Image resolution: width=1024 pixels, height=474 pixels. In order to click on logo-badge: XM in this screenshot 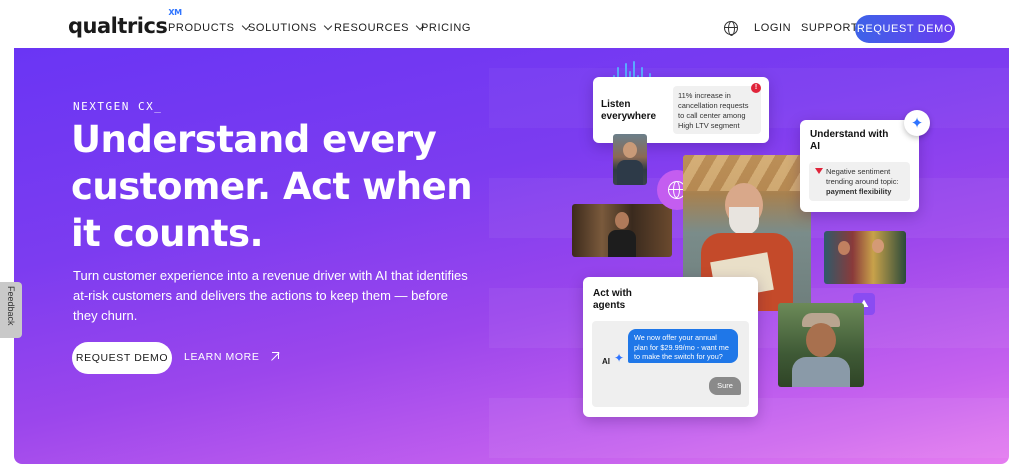, I will do `click(175, 12)`.